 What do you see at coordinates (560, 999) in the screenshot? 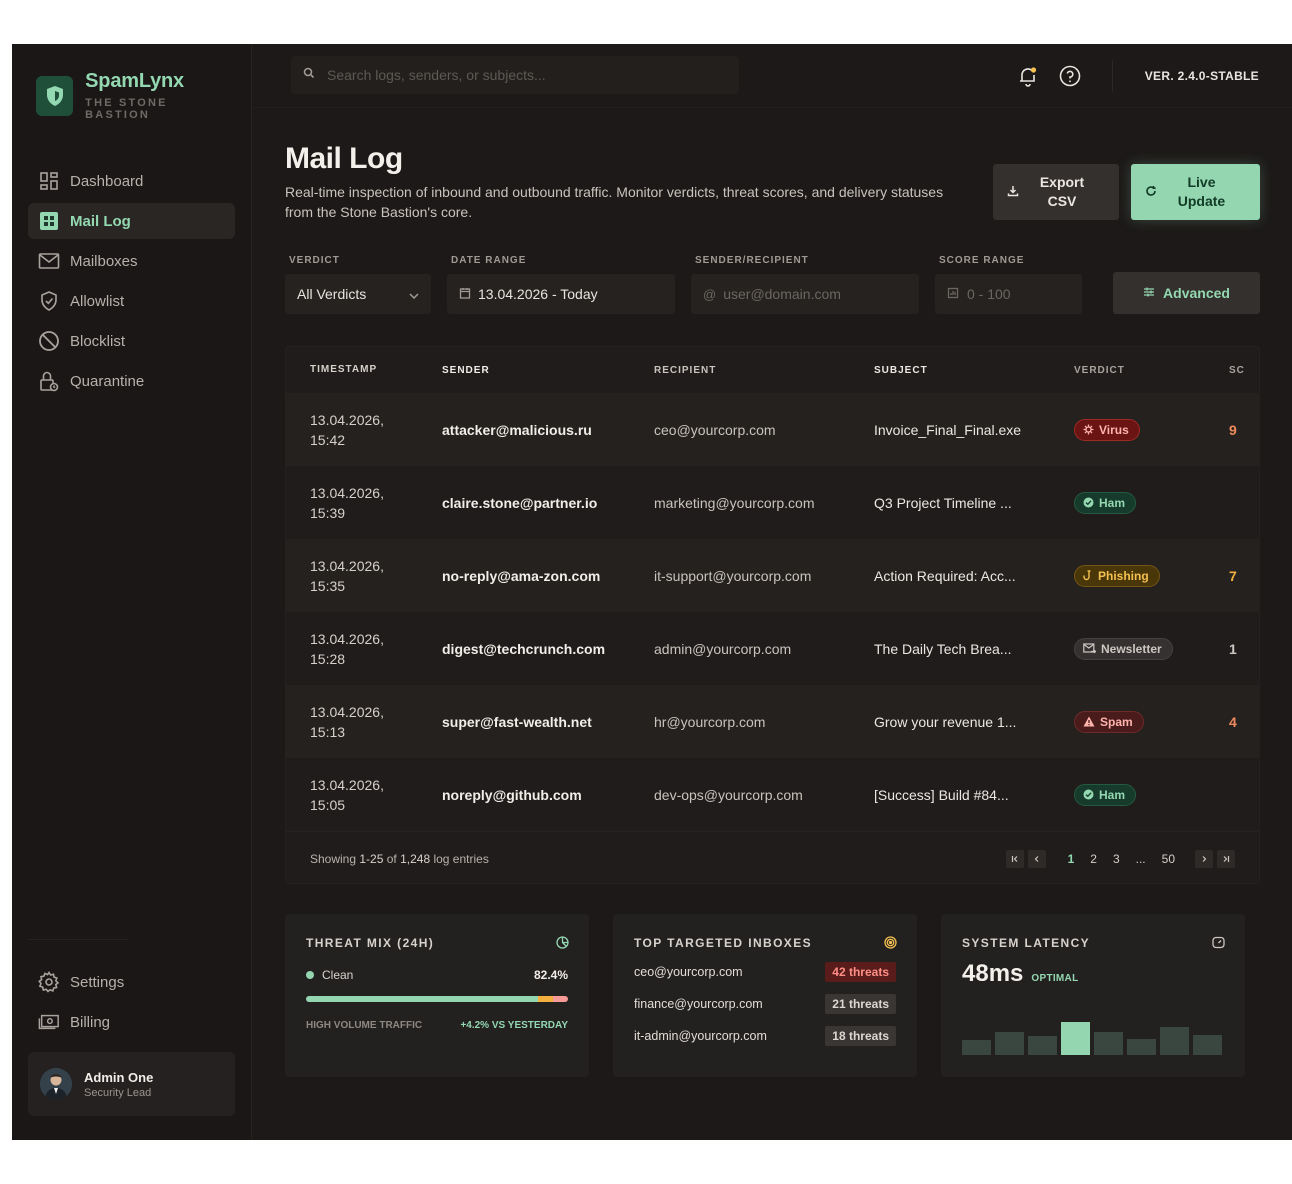
I see `bar-segment-spam` at bounding box center [560, 999].